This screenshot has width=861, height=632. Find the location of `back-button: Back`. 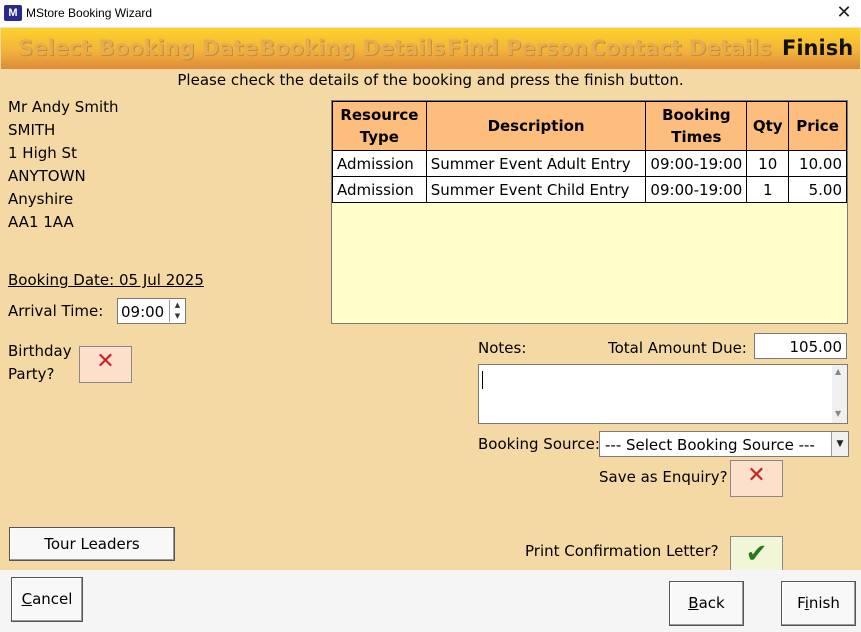

back-button: Back is located at coordinates (706, 603).